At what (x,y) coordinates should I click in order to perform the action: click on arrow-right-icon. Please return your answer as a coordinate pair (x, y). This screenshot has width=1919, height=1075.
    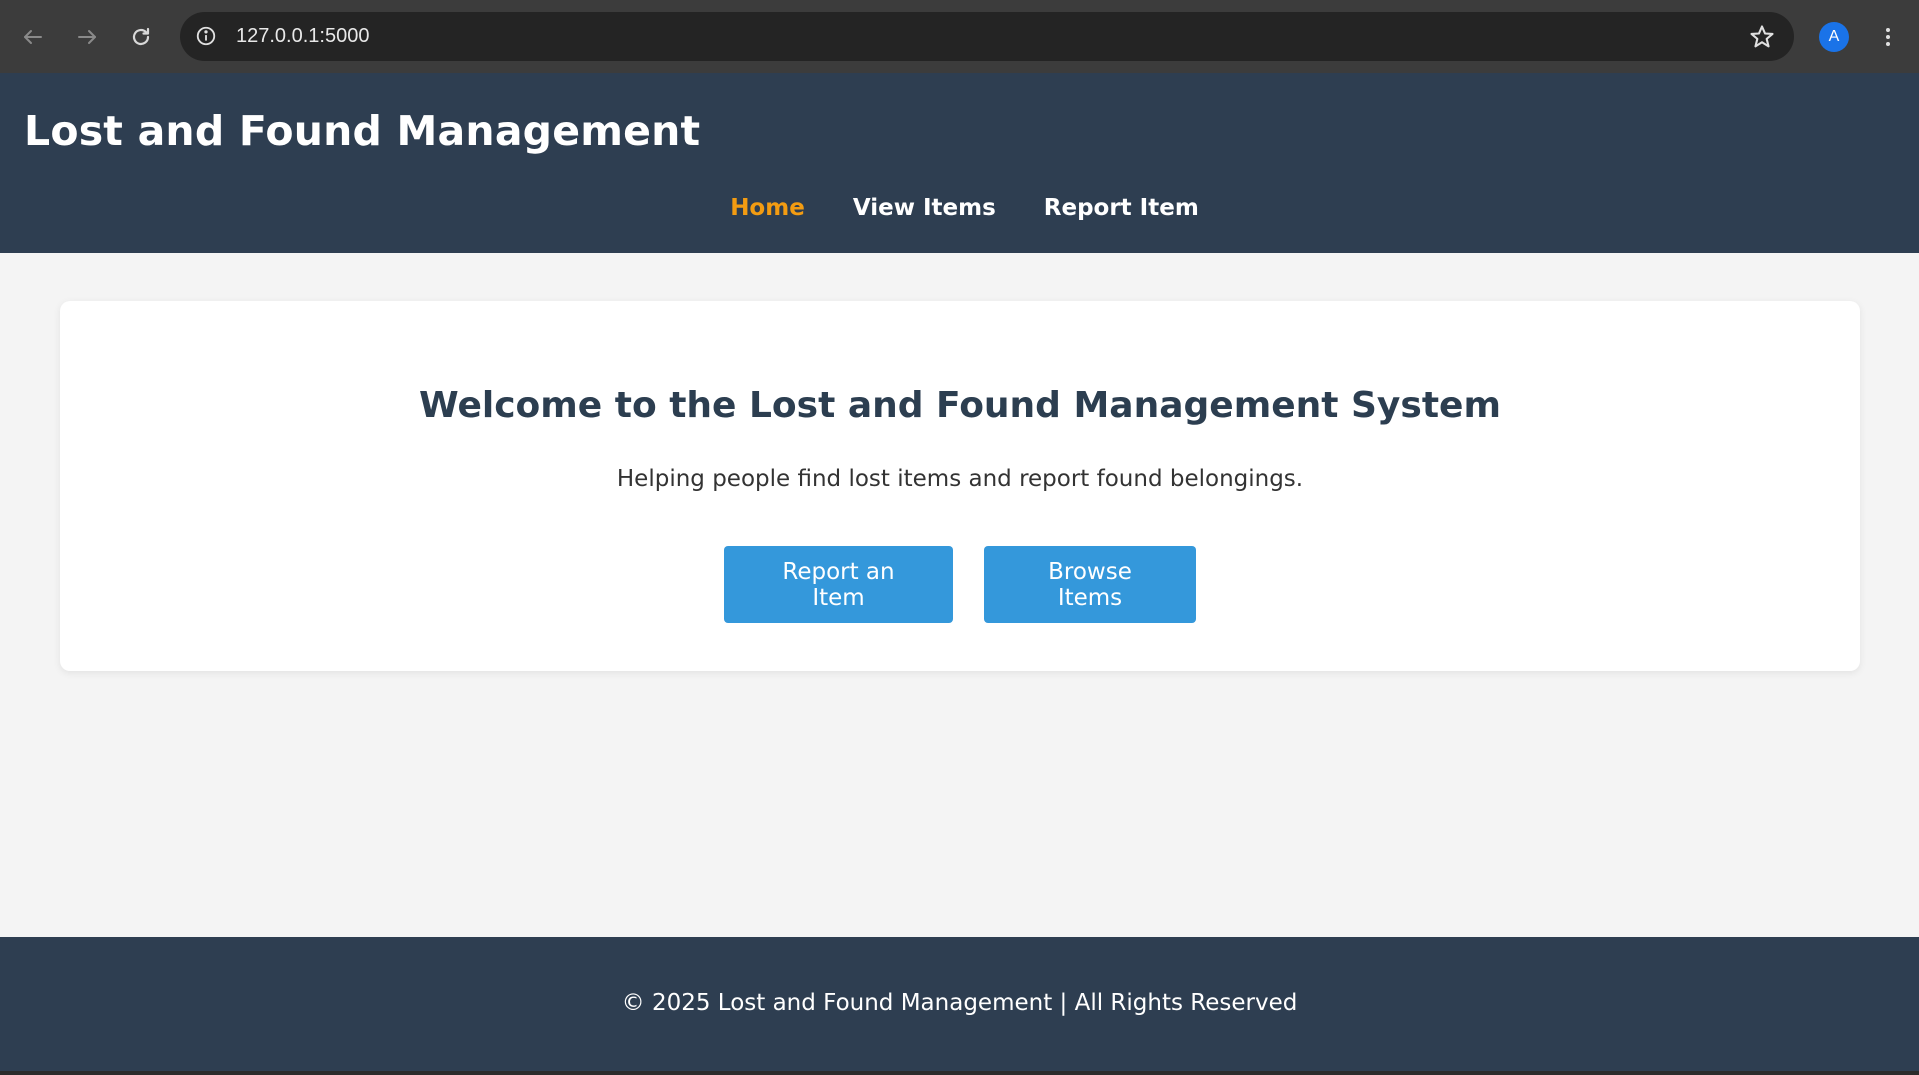
    Looking at the image, I should click on (87, 37).